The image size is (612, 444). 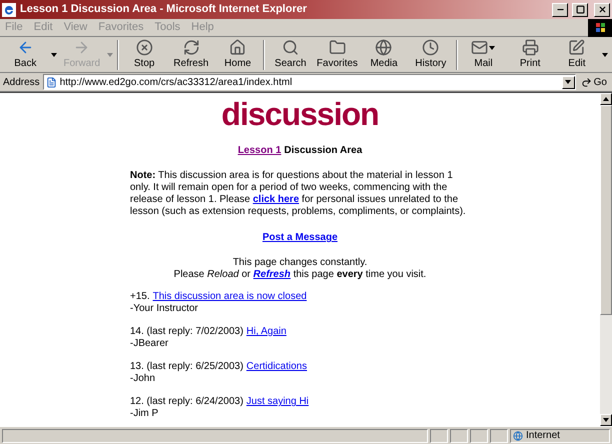 I want to click on browser-logo-icon, so click(x=9, y=9).